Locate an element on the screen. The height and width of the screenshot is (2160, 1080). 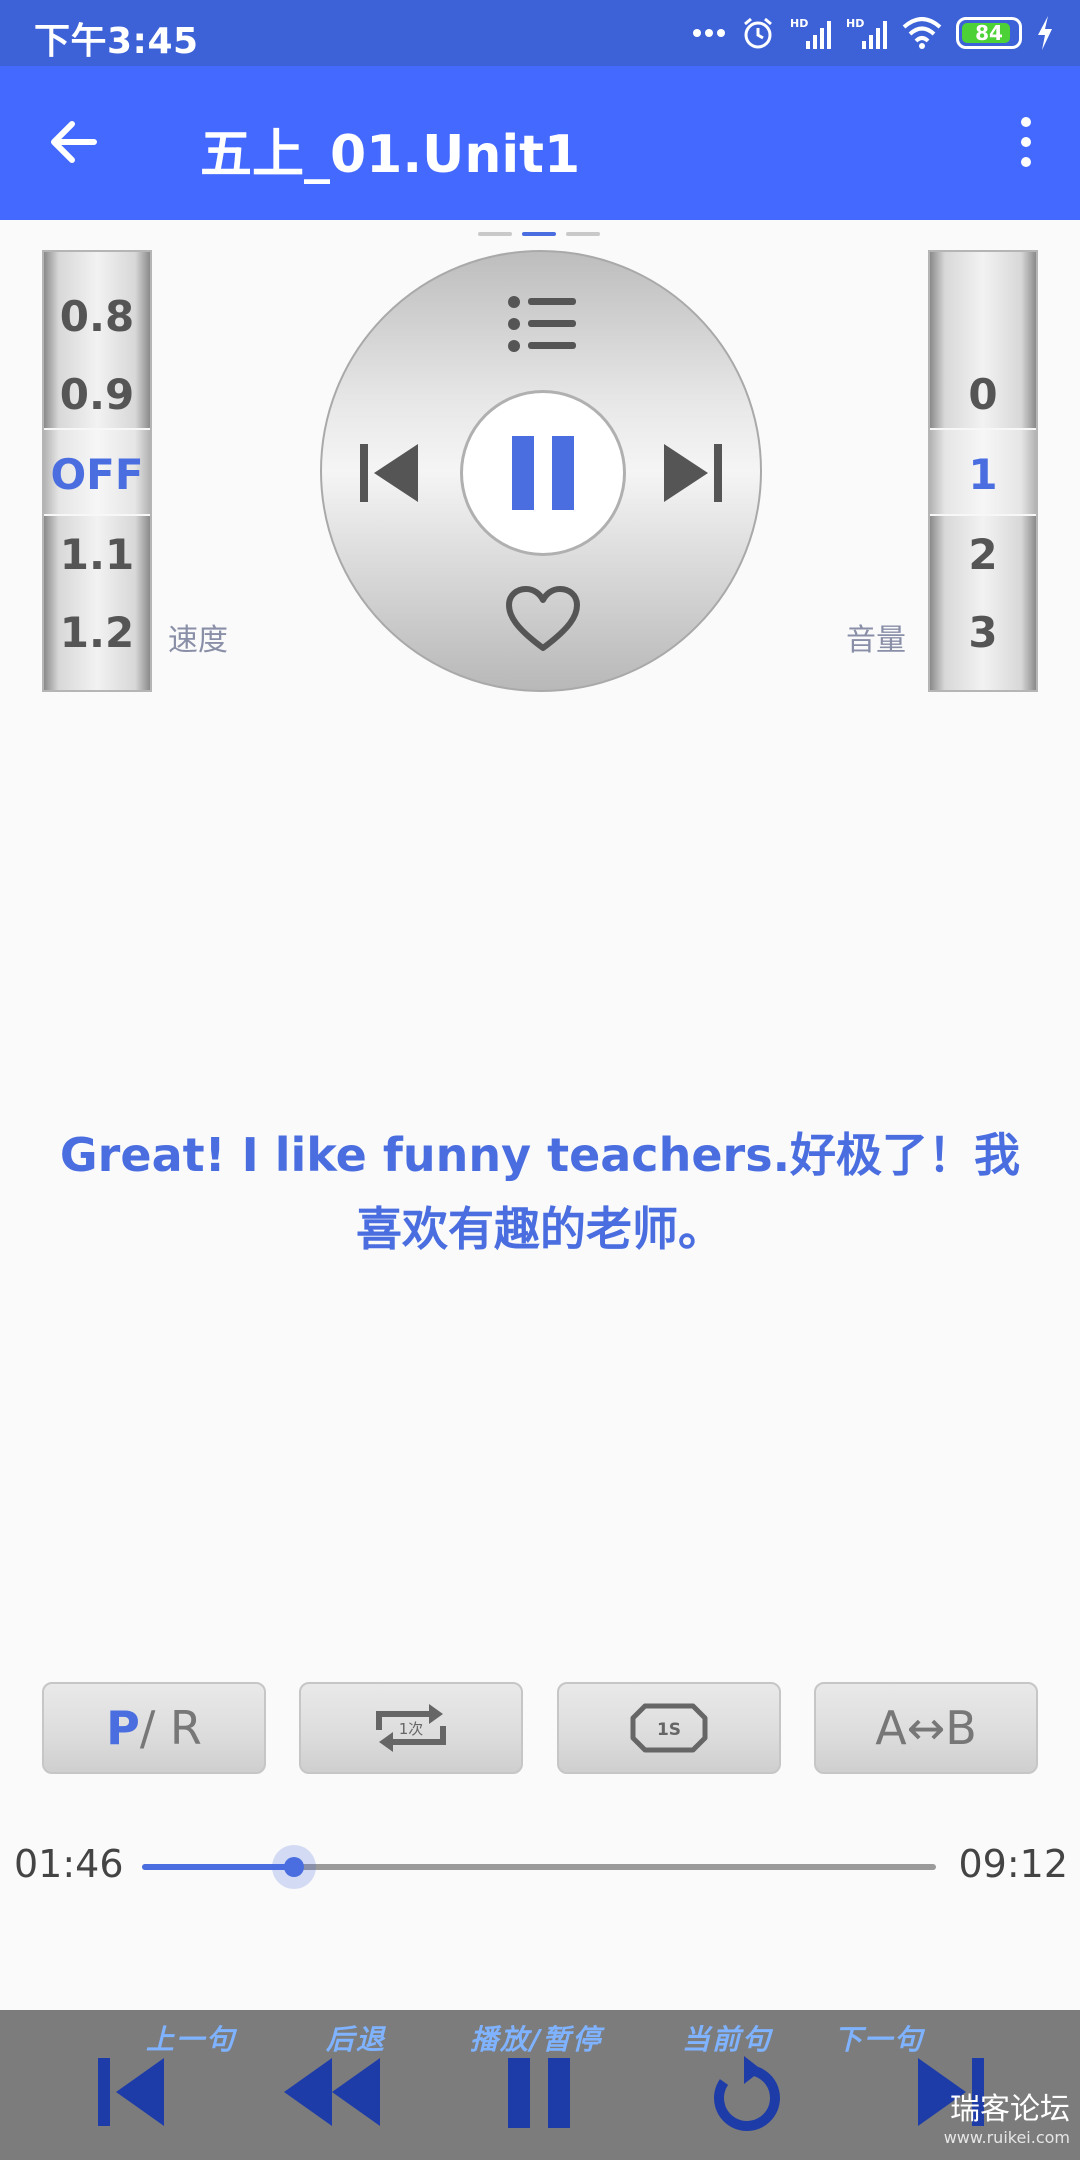
speed-option: 1.1 is located at coordinates (97, 554).